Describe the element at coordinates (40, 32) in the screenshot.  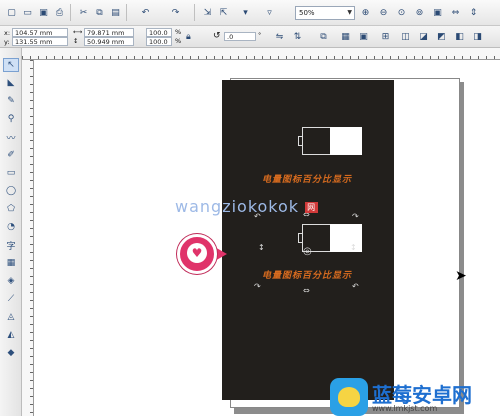
I see `x-position-field: 104.57 mm` at that location.